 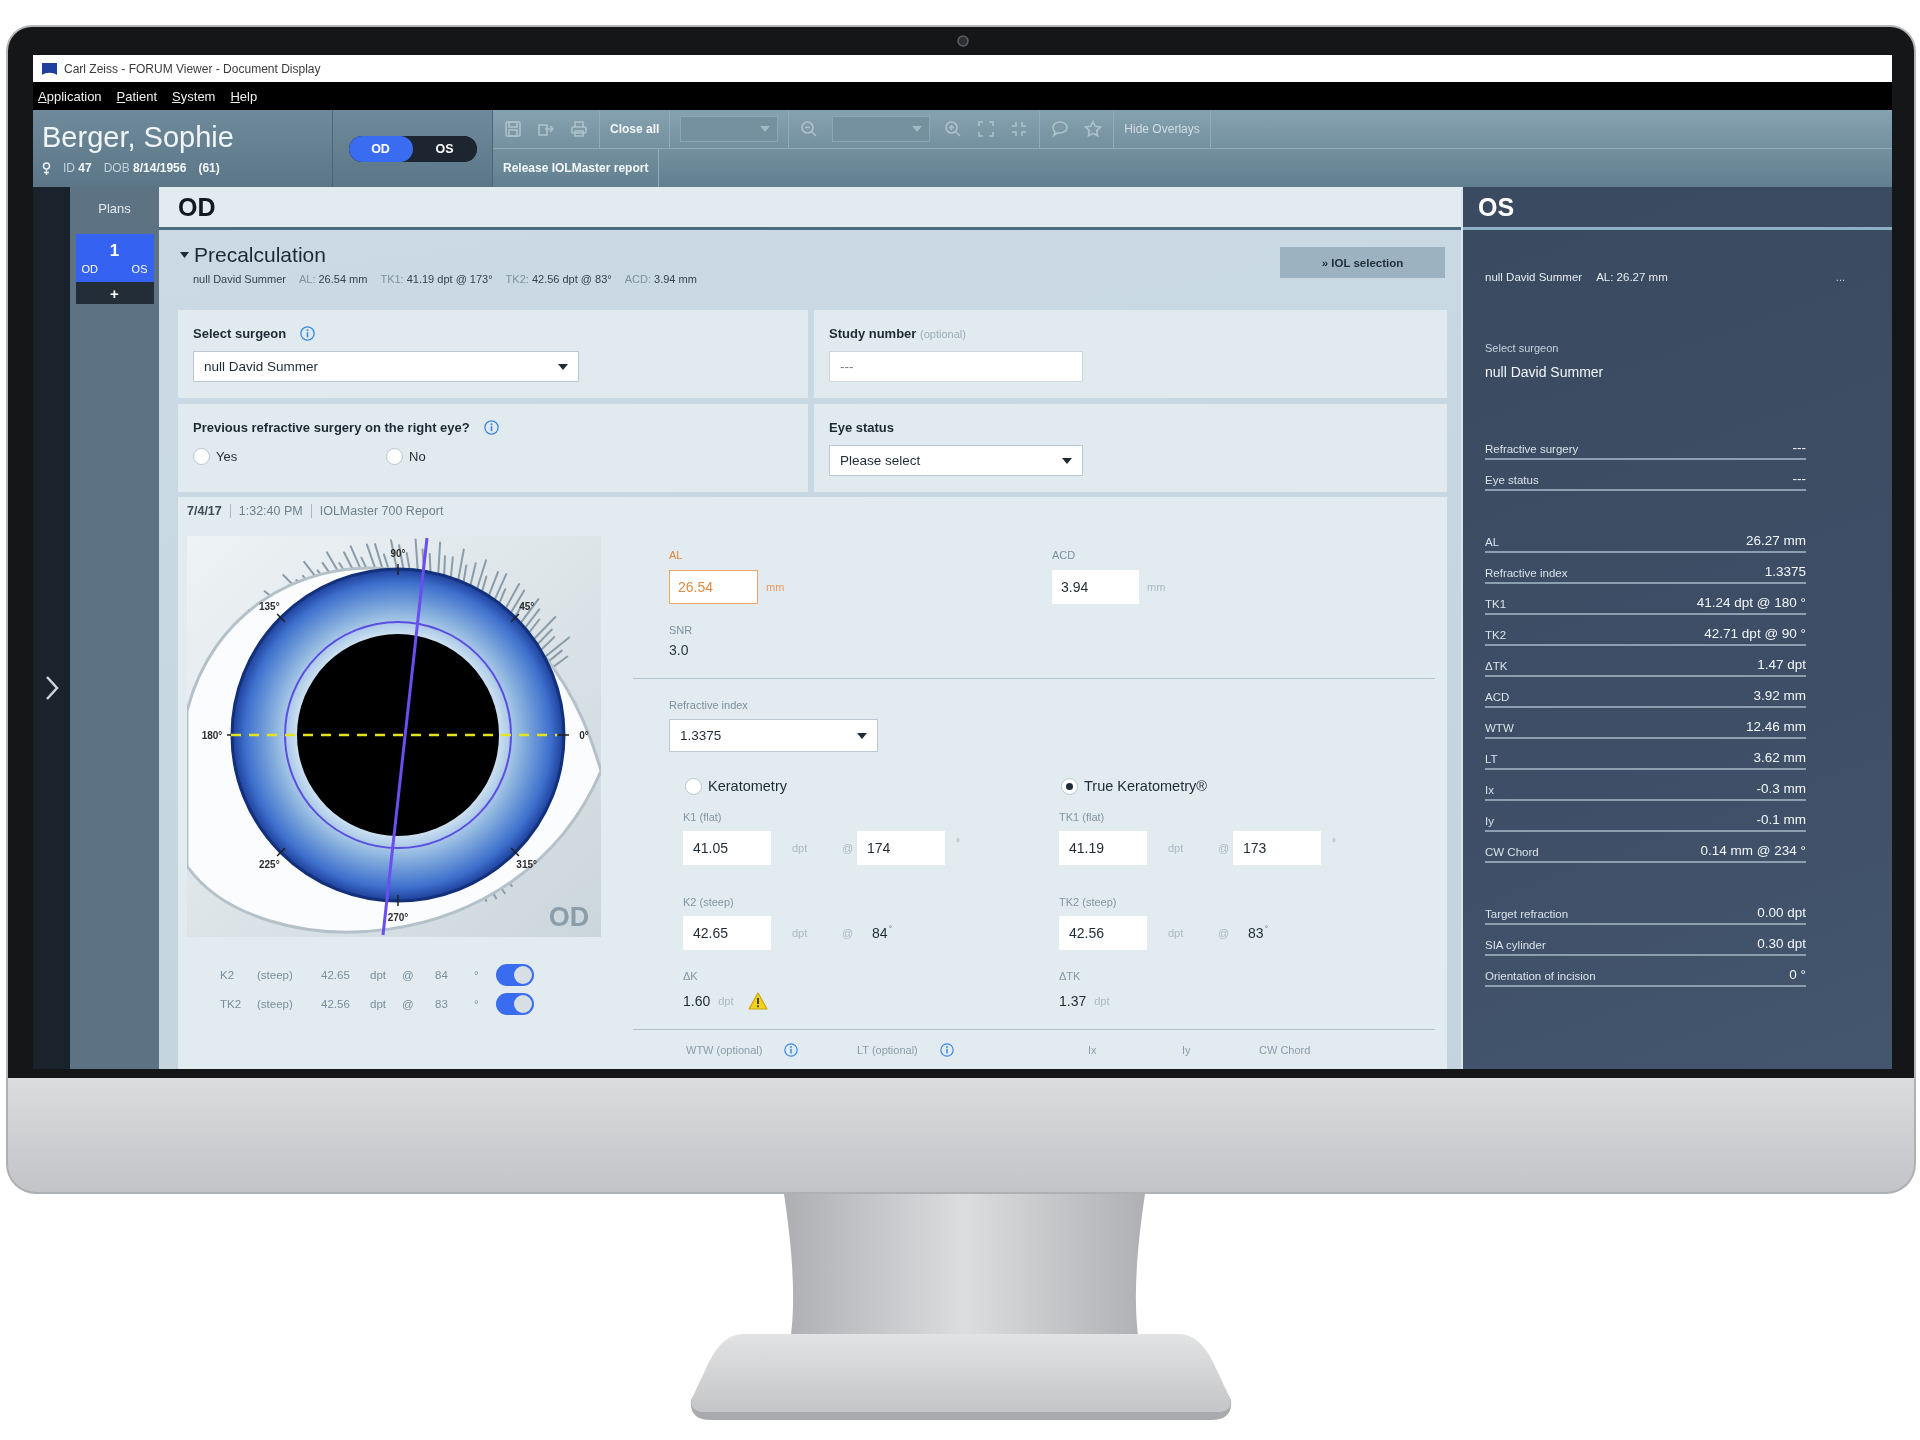 What do you see at coordinates (114, 258) in the screenshot?
I see `plan-item: 1 OD OS` at bounding box center [114, 258].